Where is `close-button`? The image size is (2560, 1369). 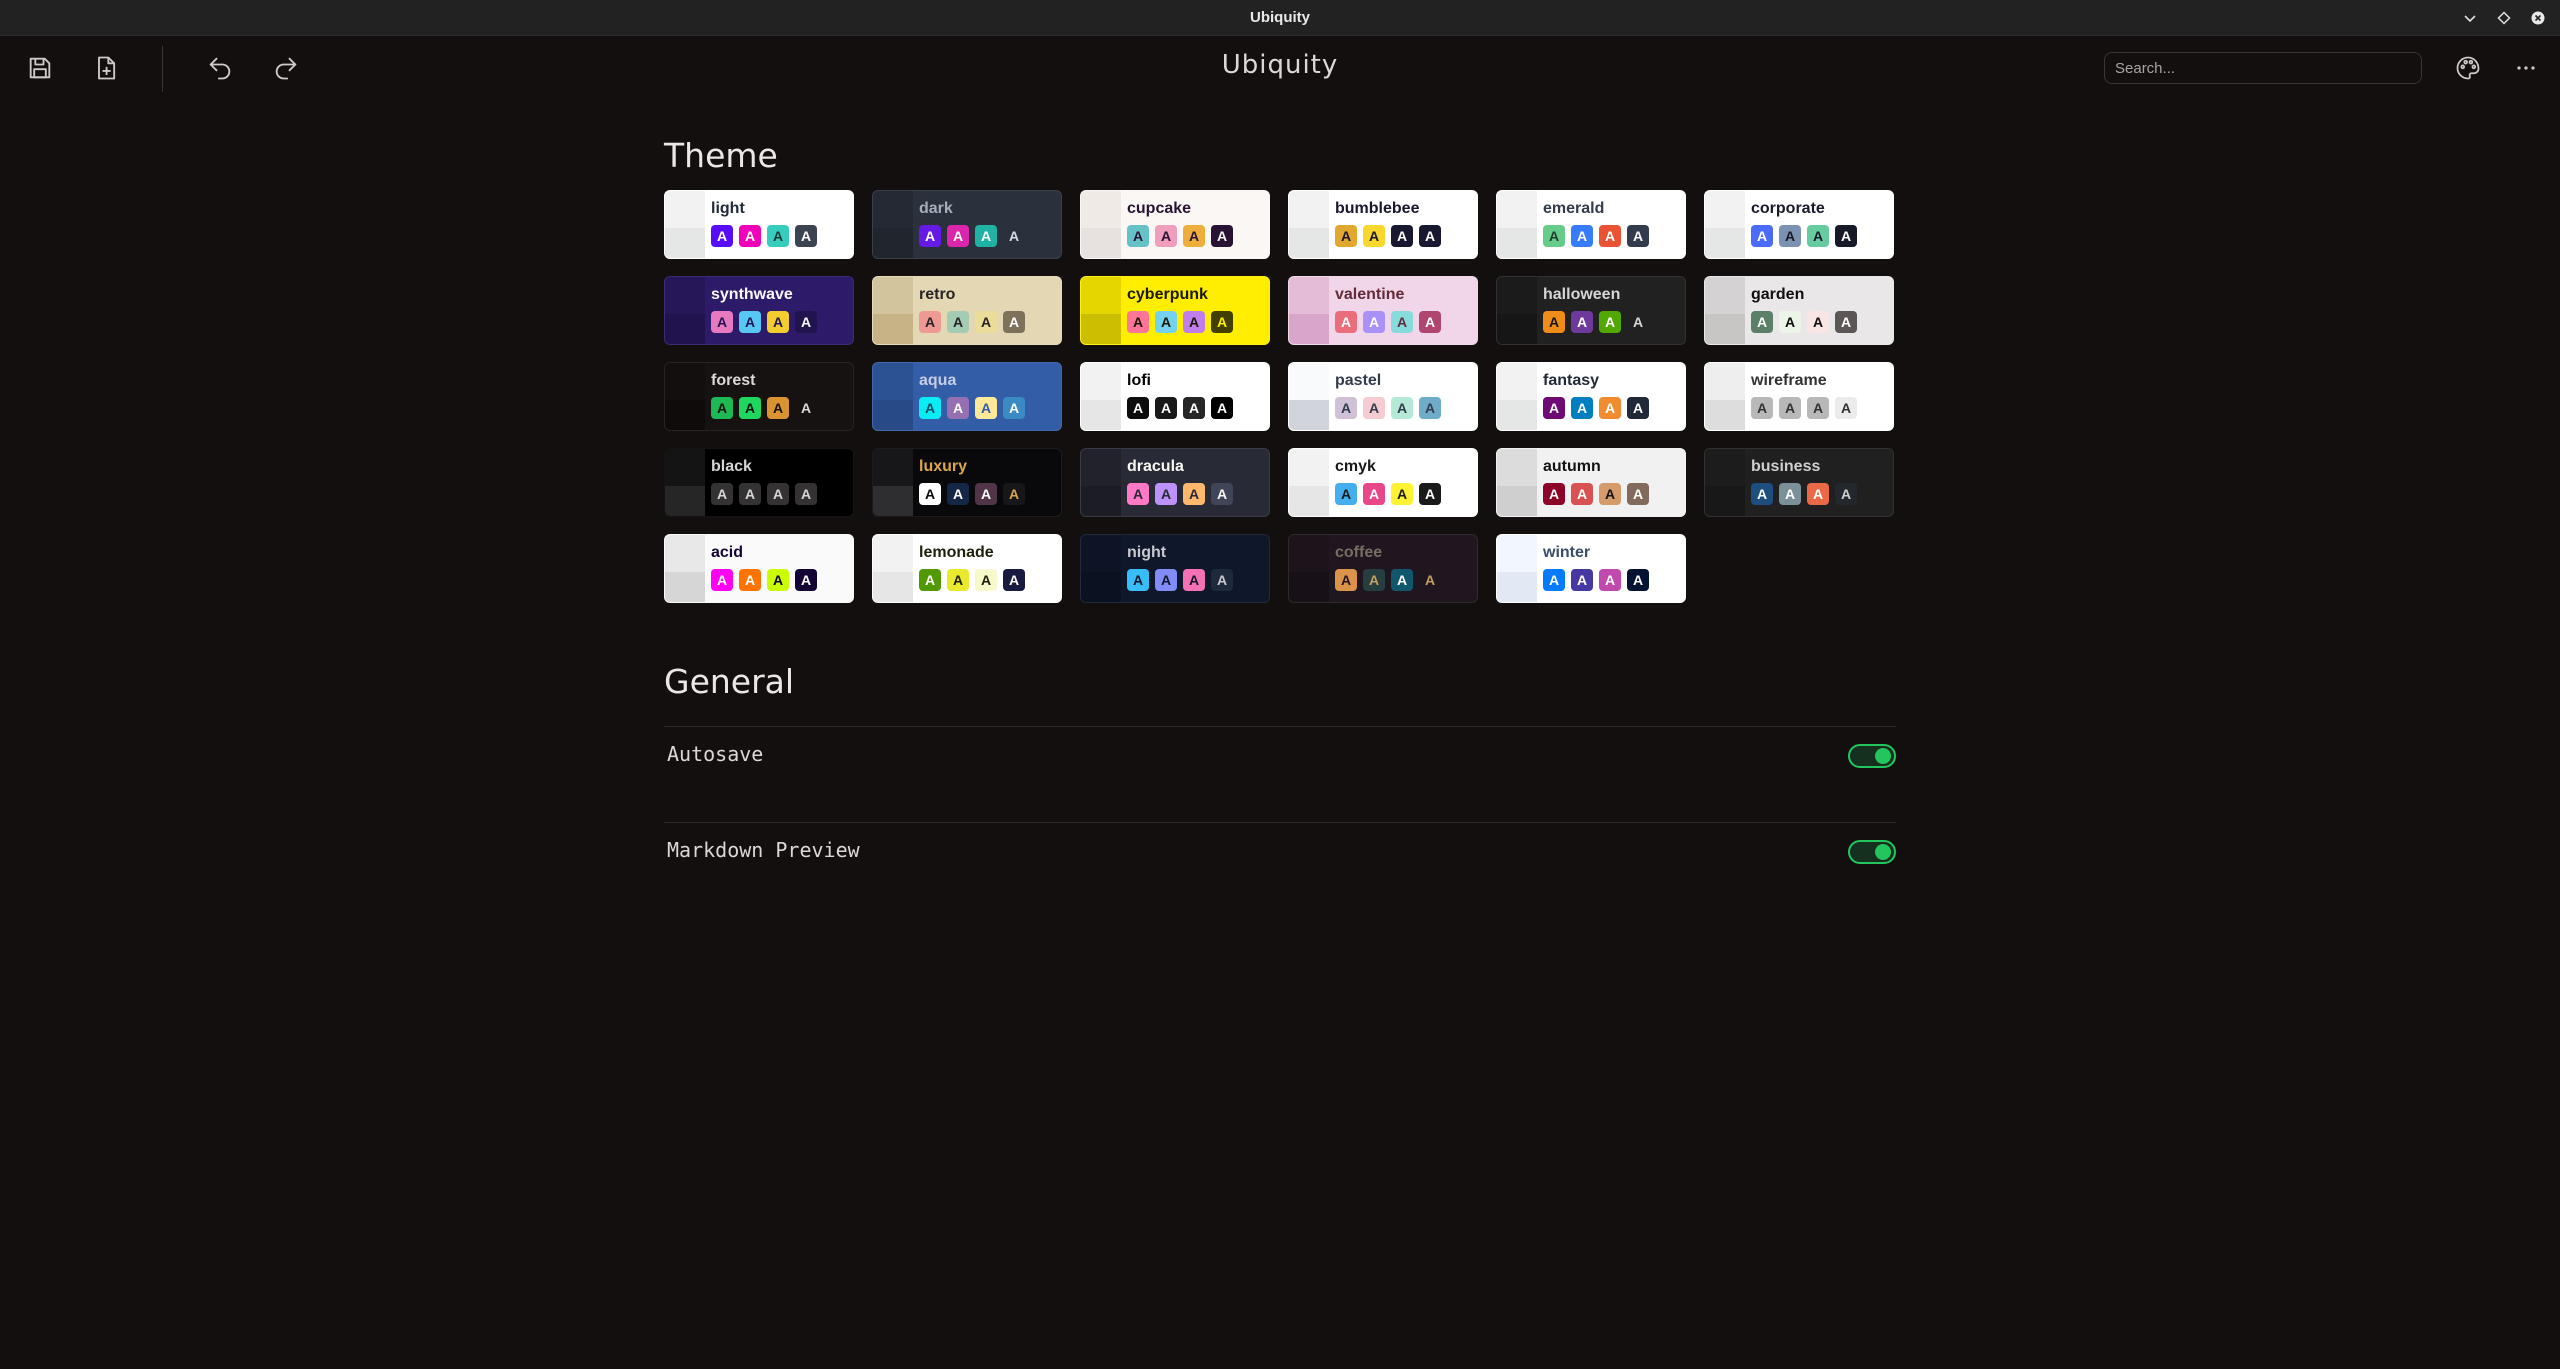
close-button is located at coordinates (2538, 18).